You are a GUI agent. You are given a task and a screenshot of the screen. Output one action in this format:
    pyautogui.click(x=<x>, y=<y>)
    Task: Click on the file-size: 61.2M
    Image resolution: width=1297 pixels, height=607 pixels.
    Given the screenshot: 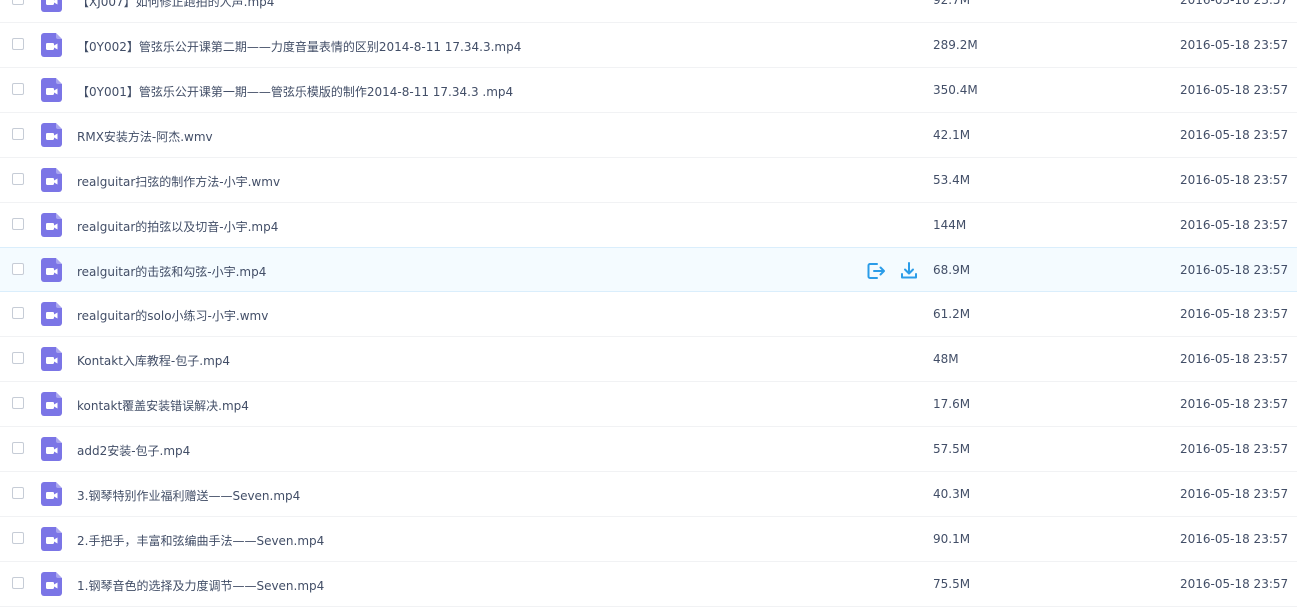 What is the action you would take?
    pyautogui.click(x=952, y=314)
    